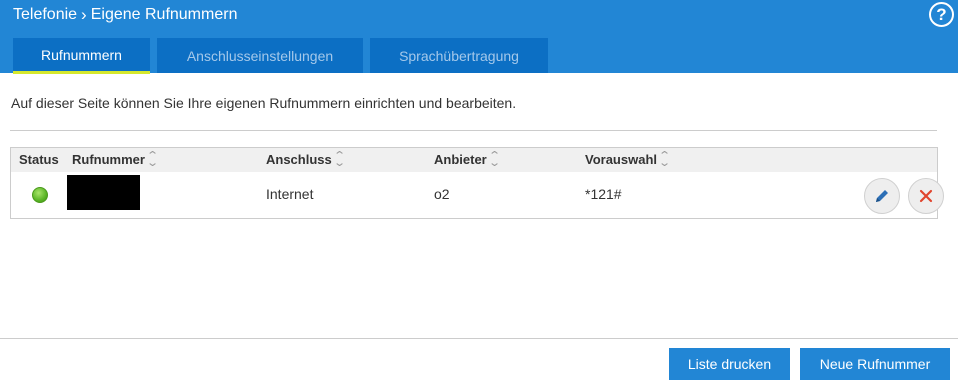 Image resolution: width=958 pixels, height=385 pixels. I want to click on cell-anbieter: o2, so click(442, 194).